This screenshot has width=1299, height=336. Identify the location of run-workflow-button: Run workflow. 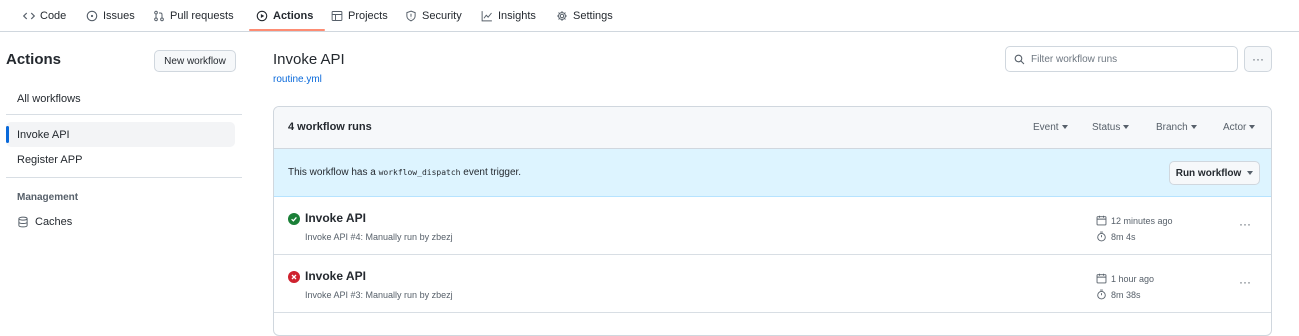
(1214, 173).